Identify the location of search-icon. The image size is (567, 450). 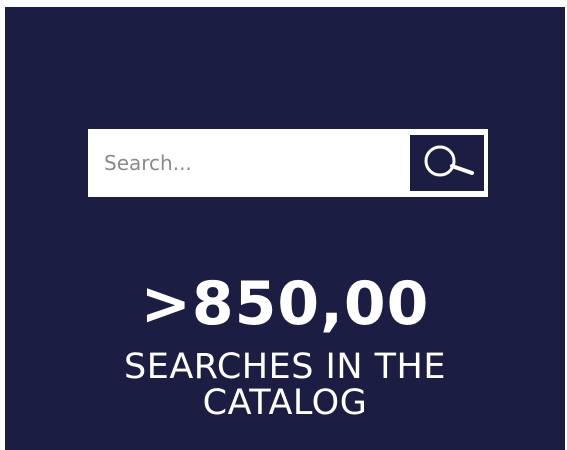
(449, 161).